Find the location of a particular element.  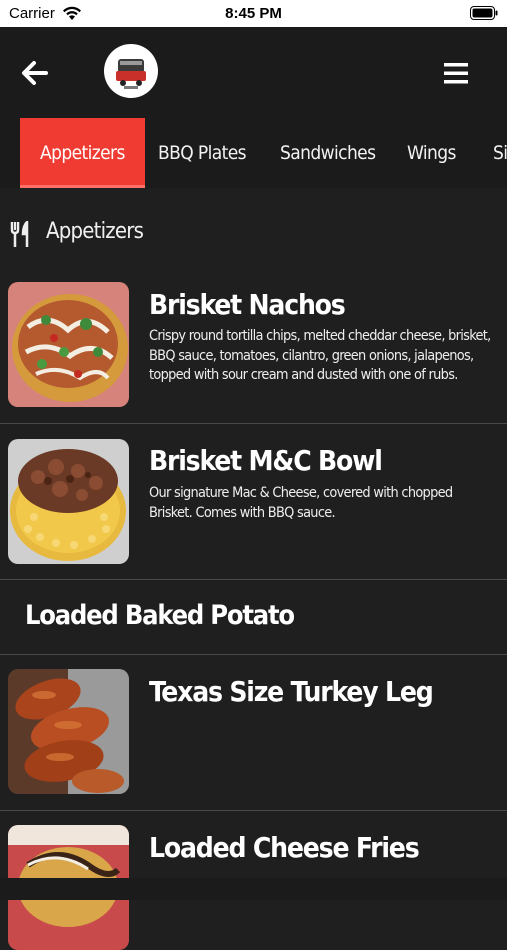

category-label: Loaded Baked Potato is located at coordinates (160, 615).